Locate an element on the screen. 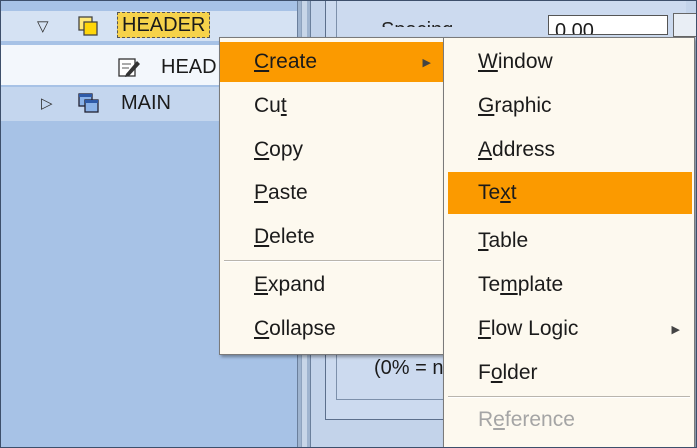  menu-item-label: Table is located at coordinates (503, 240).